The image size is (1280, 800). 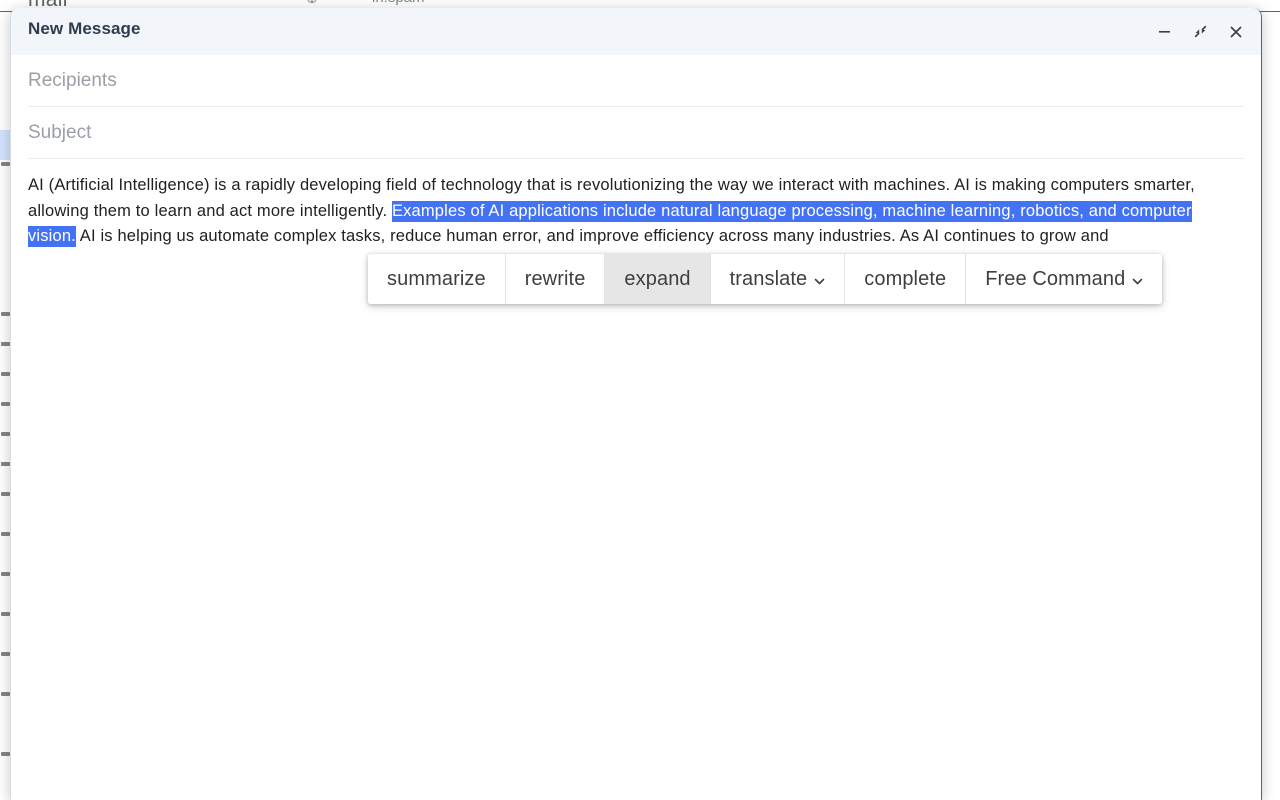 I want to click on expand-label: expand, so click(x=657, y=278).